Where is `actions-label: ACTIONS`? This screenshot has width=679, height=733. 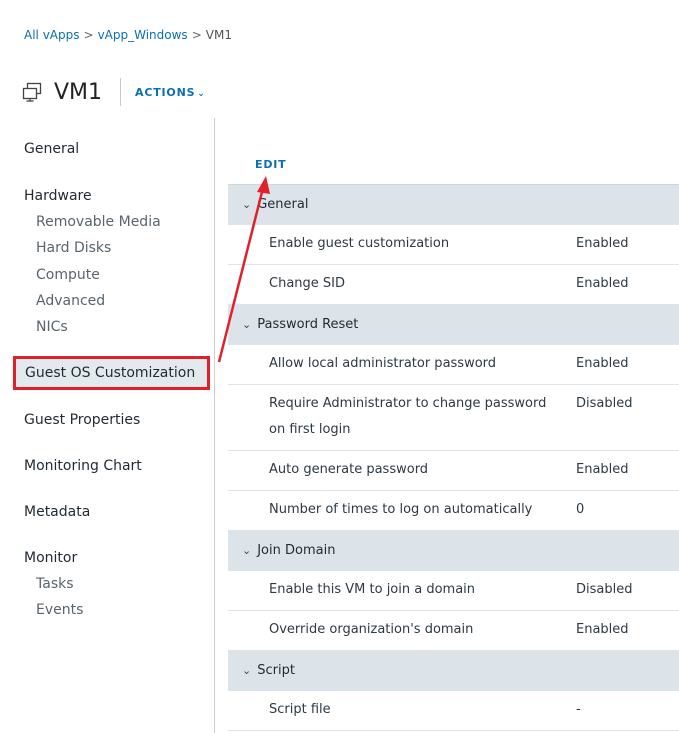 actions-label: ACTIONS is located at coordinates (165, 92).